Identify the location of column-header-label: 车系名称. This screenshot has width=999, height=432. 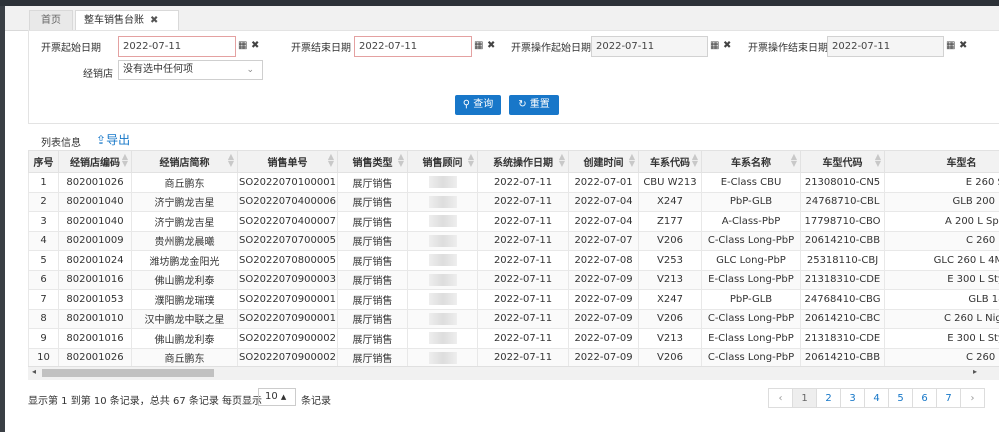
(751, 163).